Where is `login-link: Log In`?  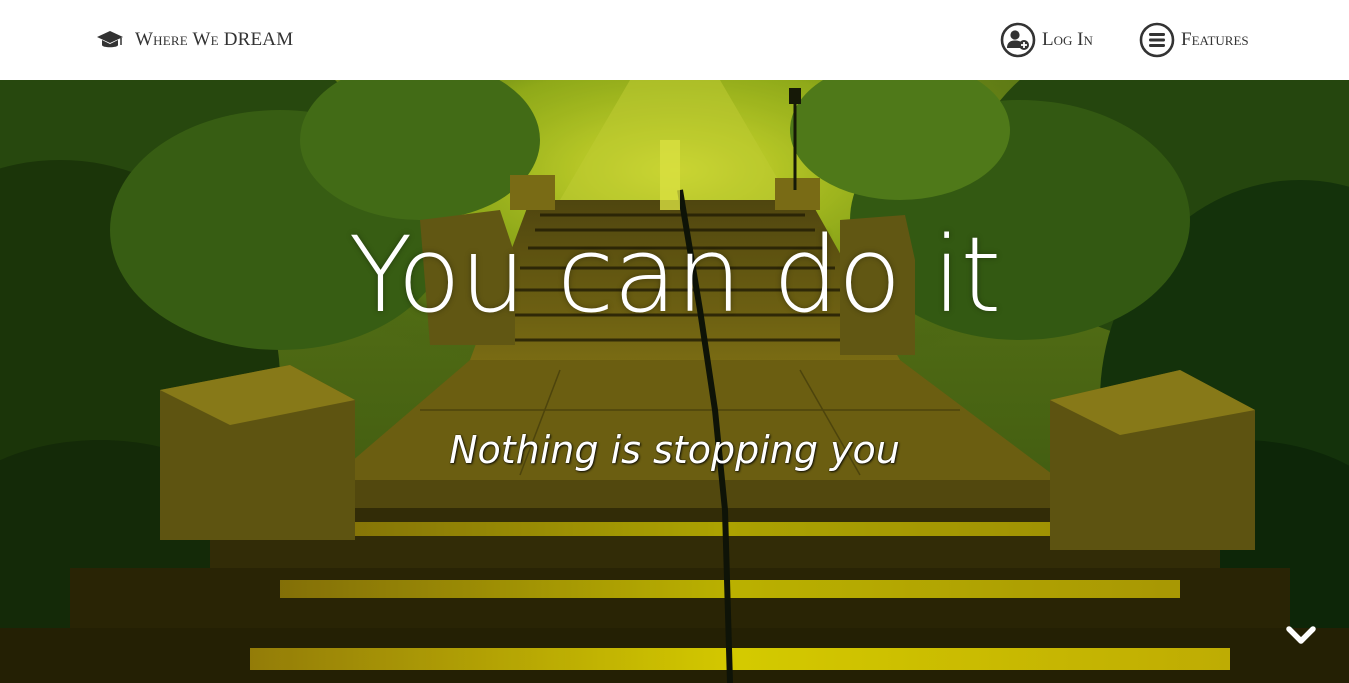
login-link: Log In is located at coordinates (1046, 40).